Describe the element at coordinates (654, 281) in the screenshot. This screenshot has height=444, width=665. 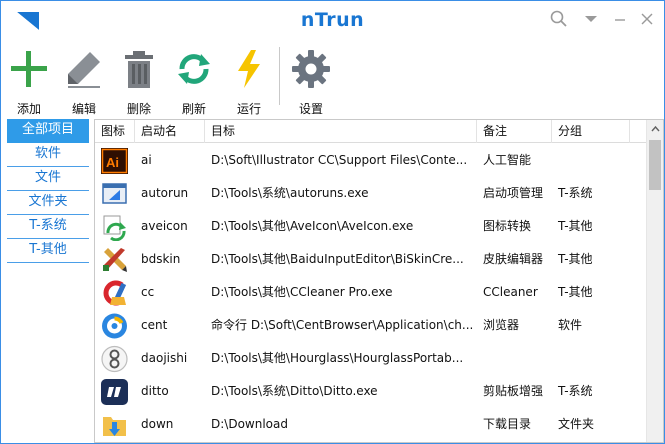
I see `vertical-scrollbar` at that location.